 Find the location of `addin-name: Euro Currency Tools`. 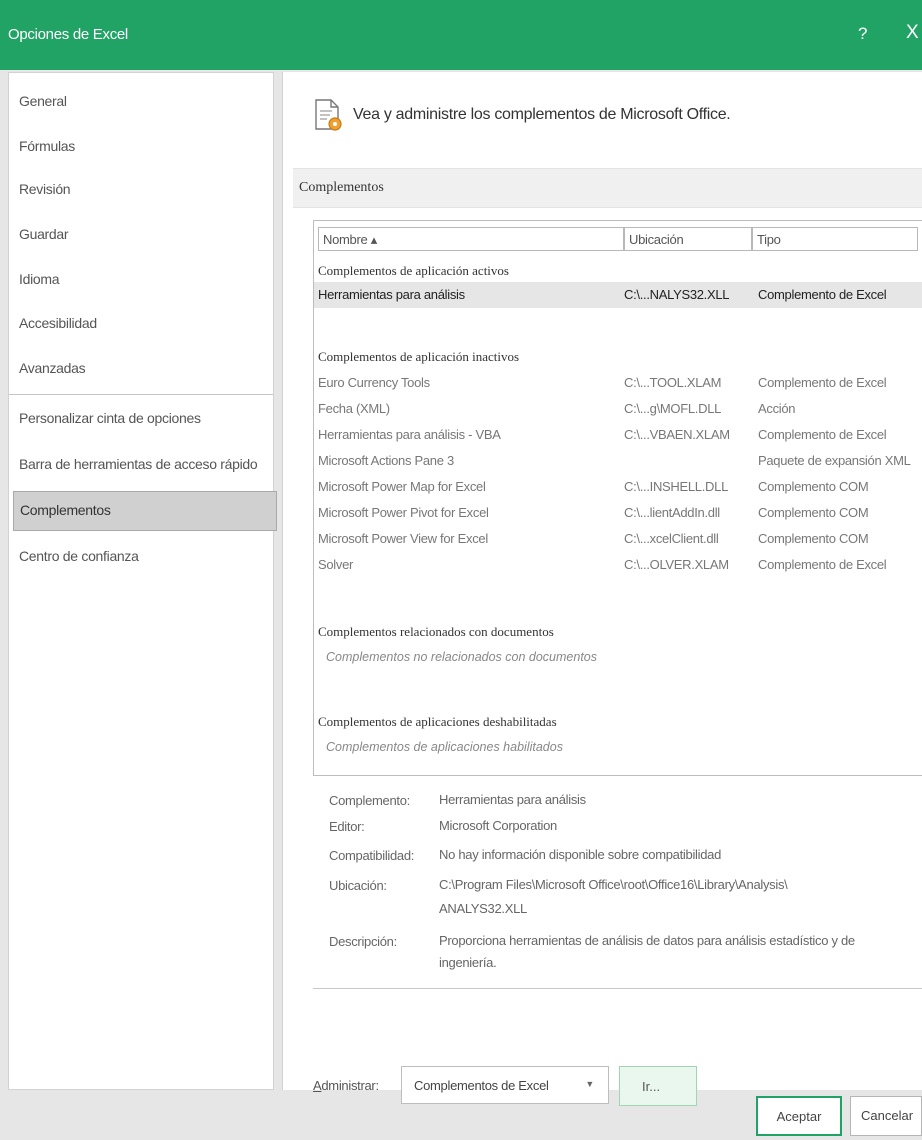

addin-name: Euro Currency Tools is located at coordinates (374, 382).